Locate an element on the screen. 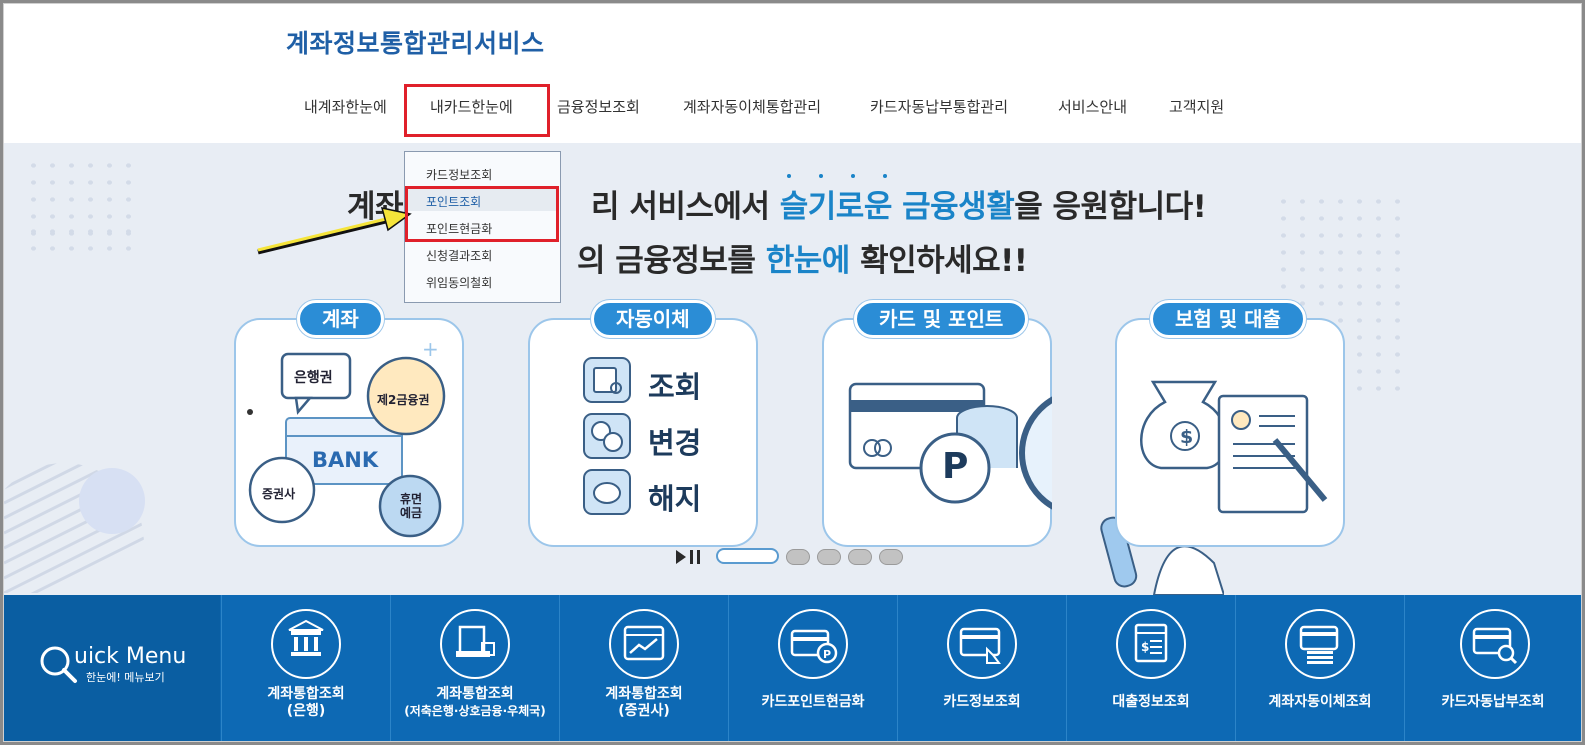 The height and width of the screenshot is (745, 1585). quick-menu-header: uick Menu 한눈에! 메뉴보기 is located at coordinates (112, 668).